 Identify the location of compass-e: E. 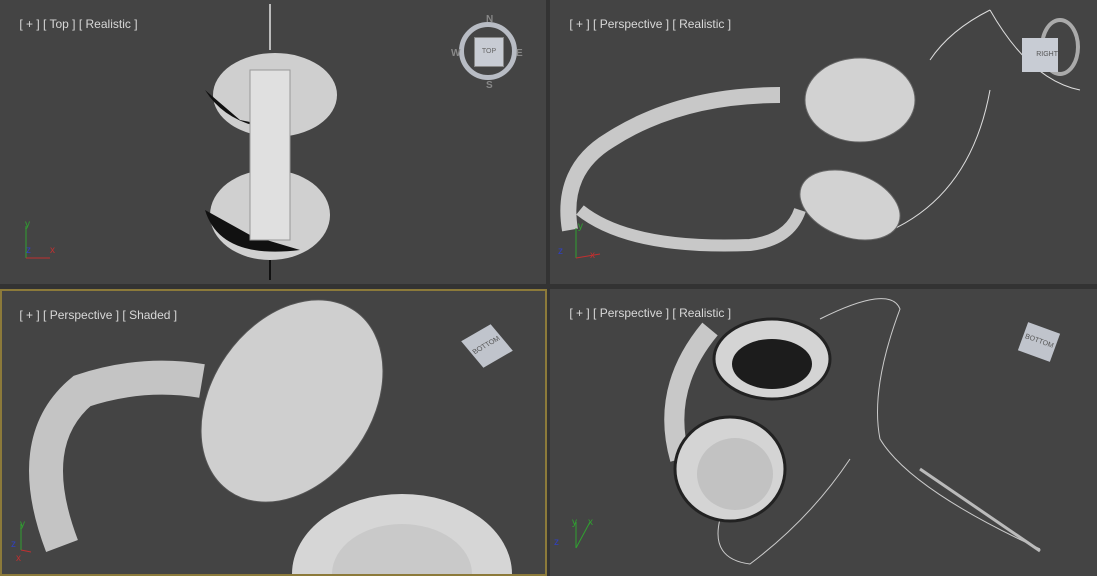
(519, 53).